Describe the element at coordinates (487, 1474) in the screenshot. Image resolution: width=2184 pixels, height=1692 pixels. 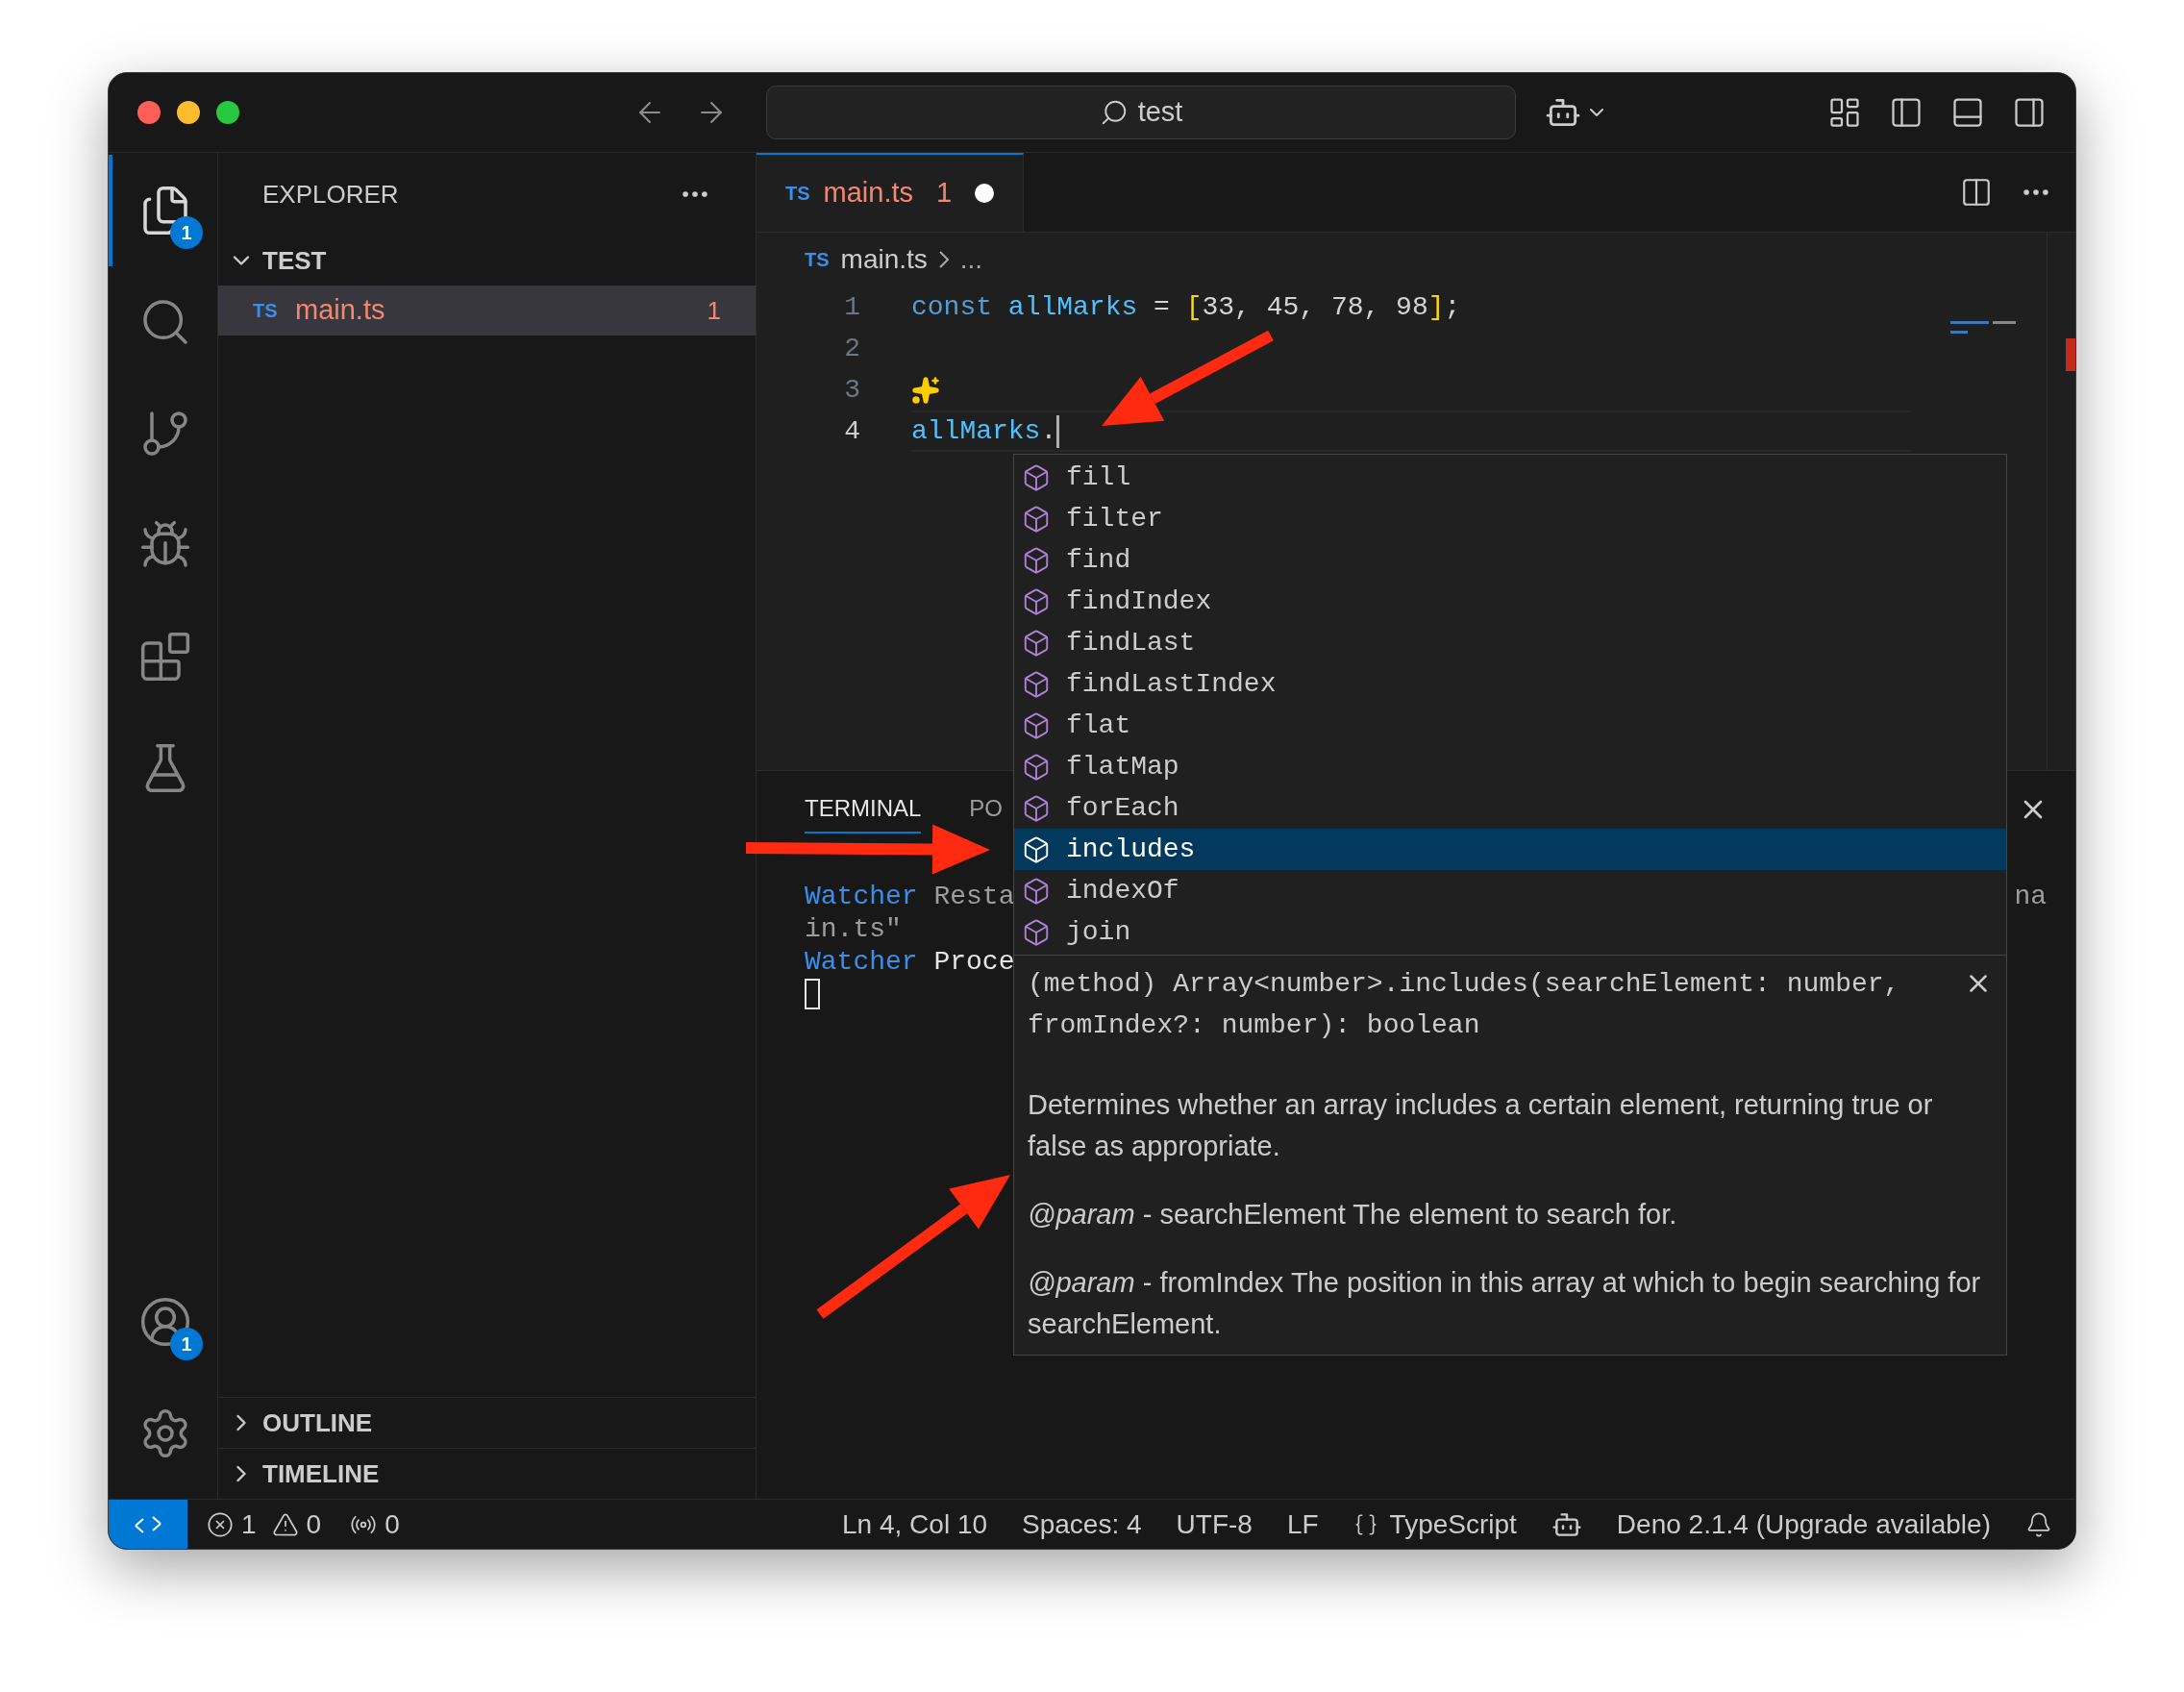
I see `section-header: TIMELINE` at that location.